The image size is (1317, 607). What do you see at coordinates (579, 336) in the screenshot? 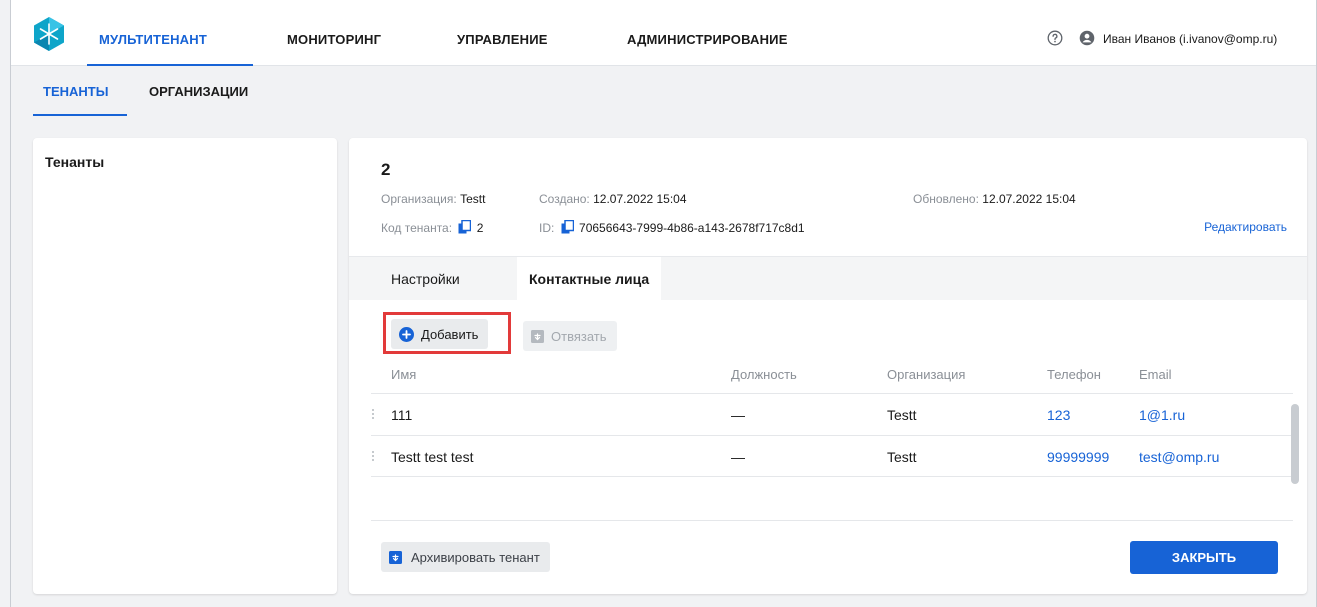
I see `unlink-button-label: Отвязать` at bounding box center [579, 336].